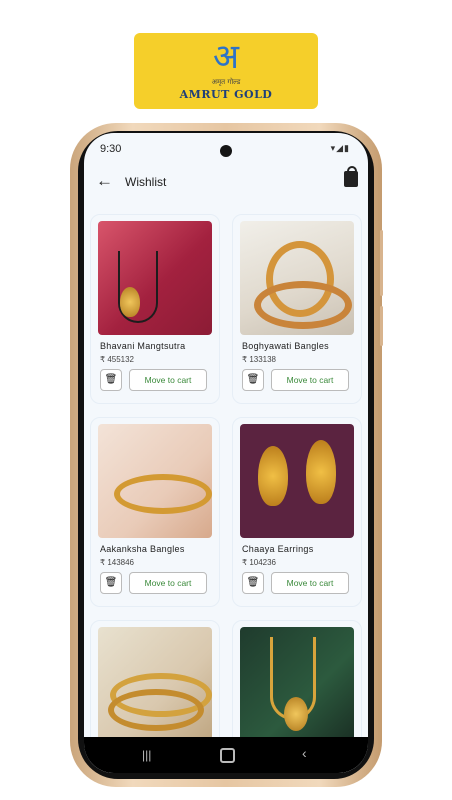  Describe the element at coordinates (226, 181) in the screenshot. I see `app-bar: ← Wishlist` at that location.